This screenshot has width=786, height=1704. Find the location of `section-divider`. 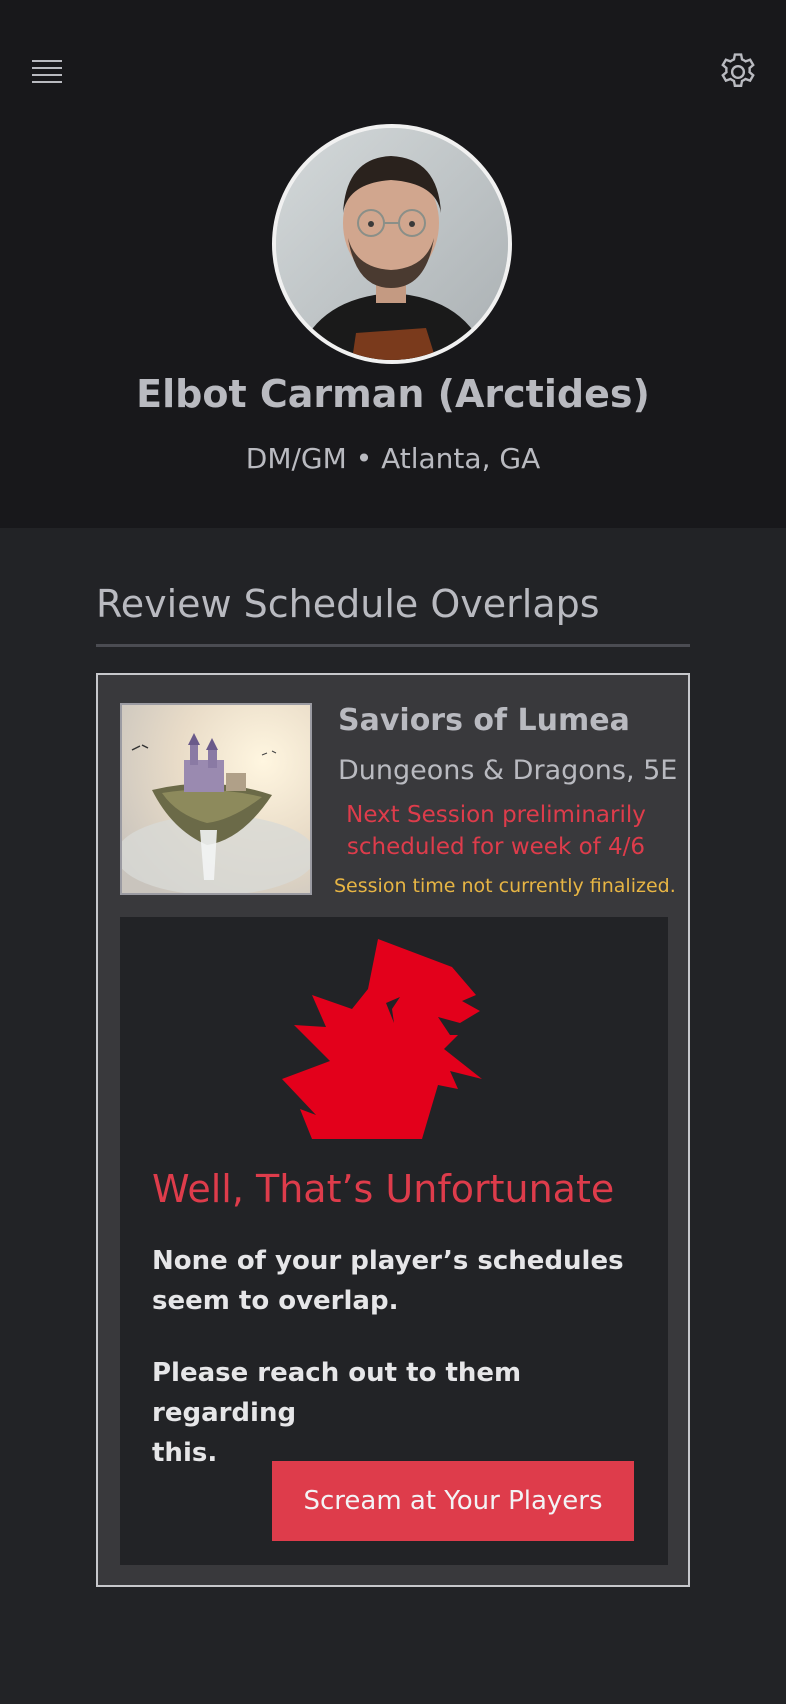

section-divider is located at coordinates (393, 645).